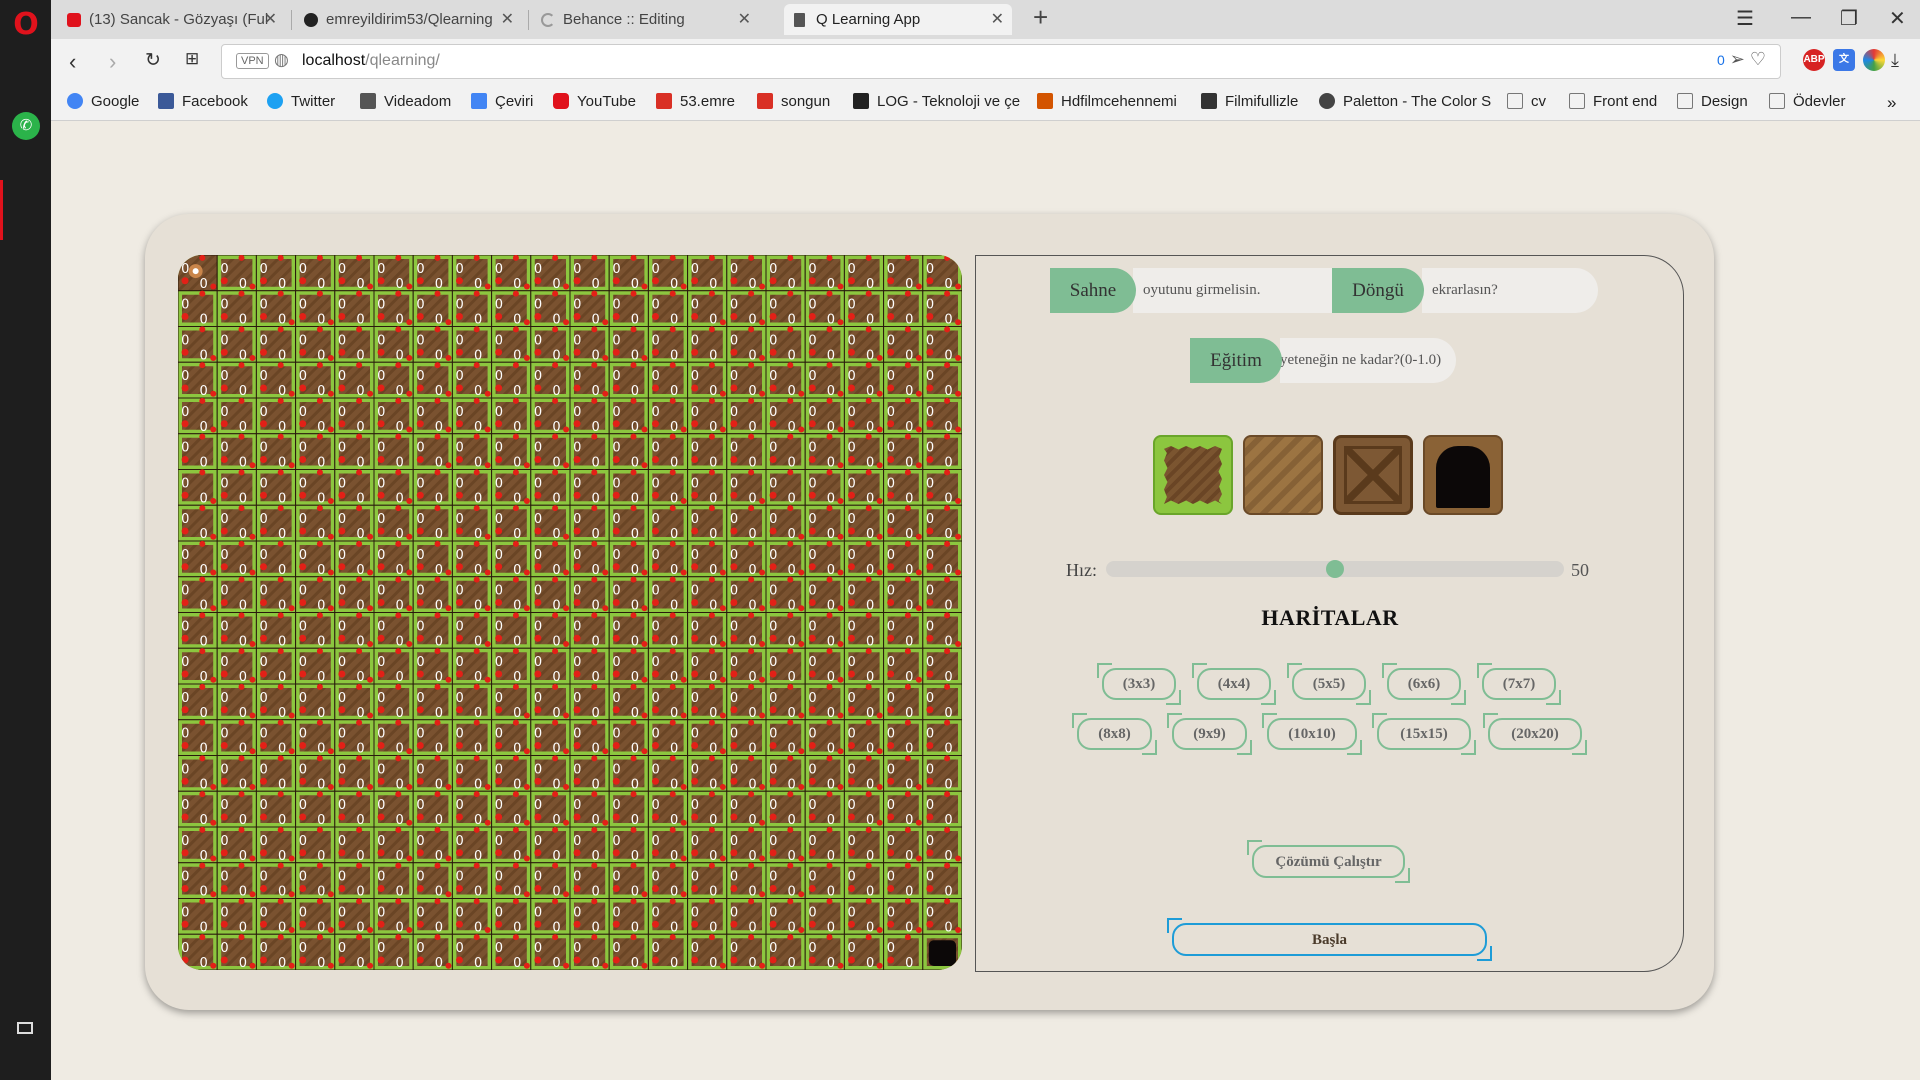 The height and width of the screenshot is (1080, 1920). Describe the element at coordinates (1737, 59) in the screenshot. I see `send-icon: ➢` at that location.